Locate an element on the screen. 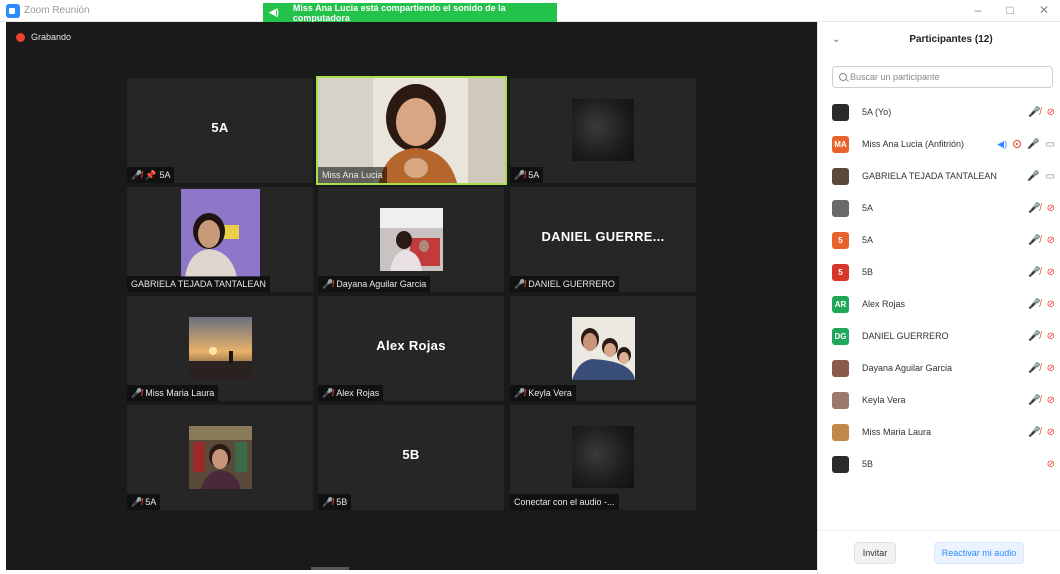 Image resolution: width=1060 pixels, height=574 pixels. participant-row: Miss Maria Laura 🎤̸ ⊘ is located at coordinates (946, 432).